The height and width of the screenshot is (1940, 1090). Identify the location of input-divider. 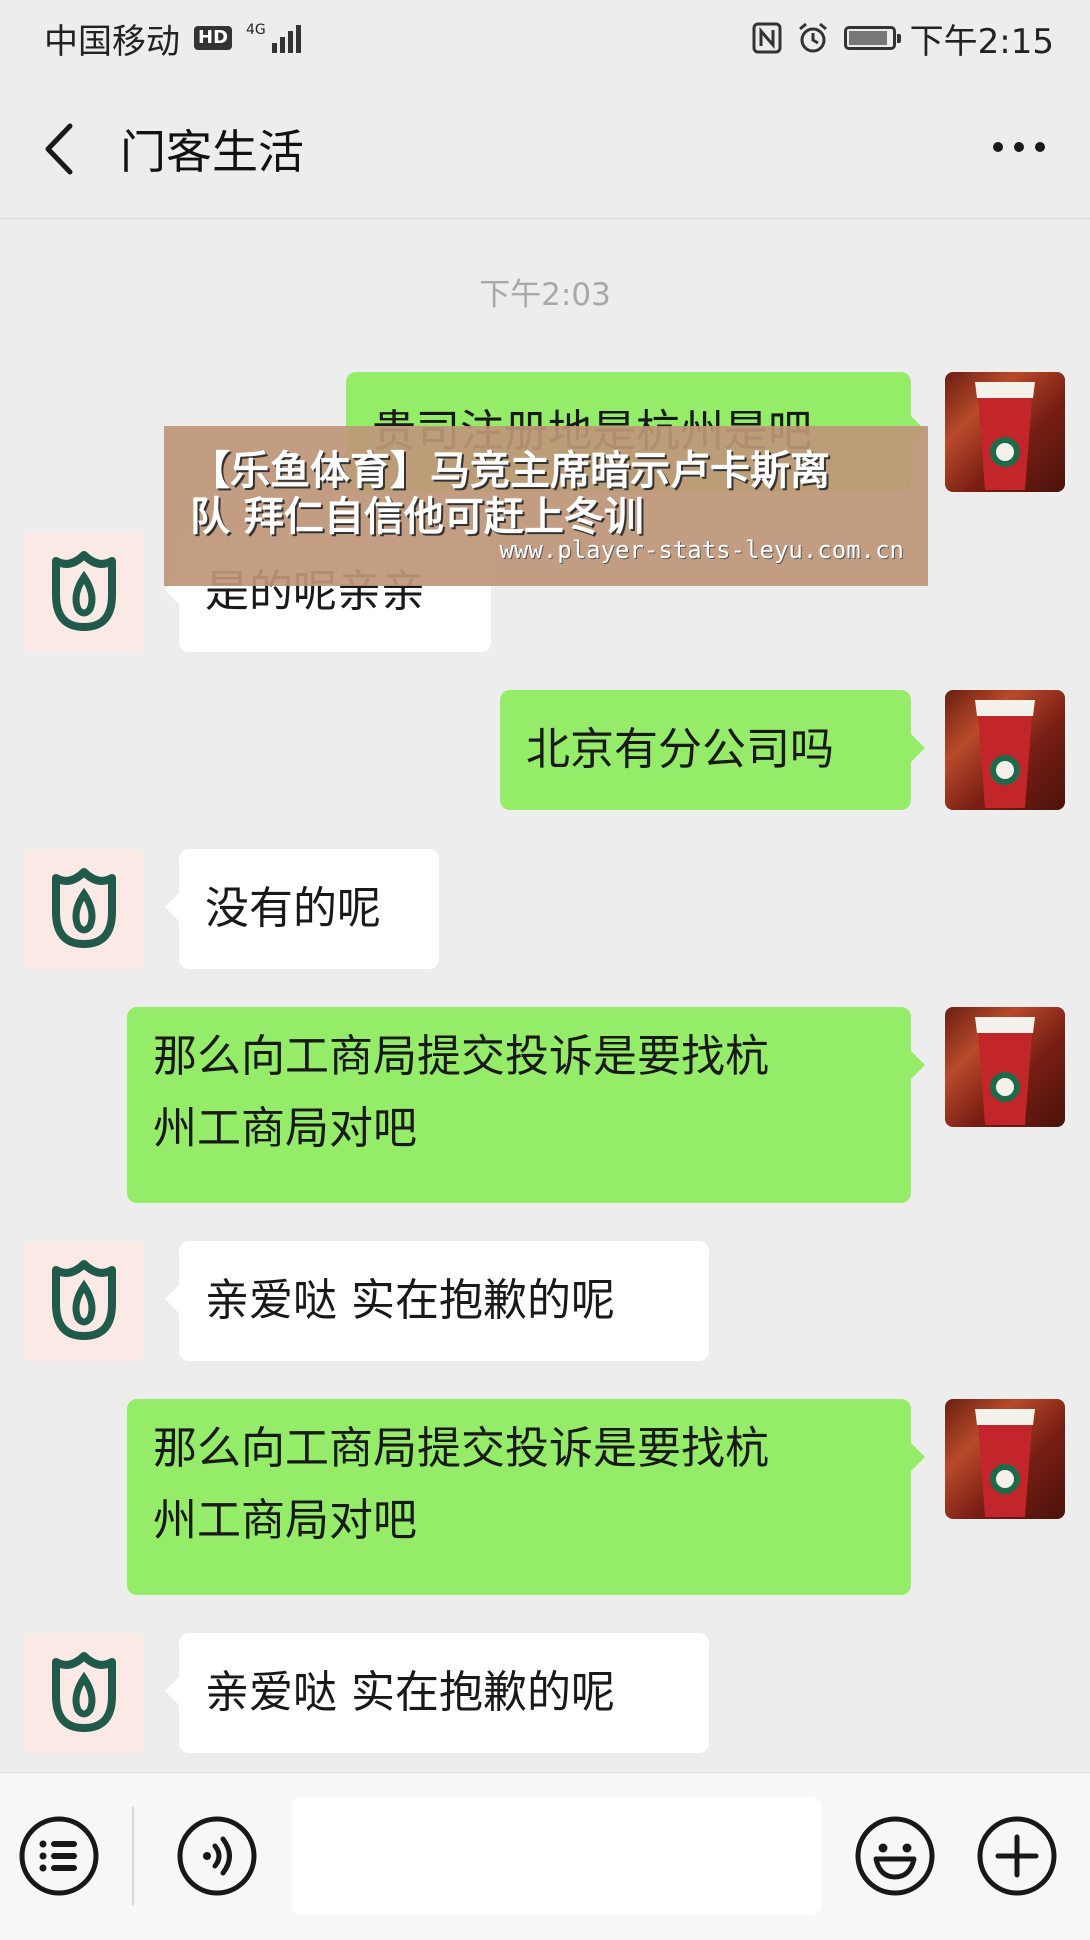
(133, 1856).